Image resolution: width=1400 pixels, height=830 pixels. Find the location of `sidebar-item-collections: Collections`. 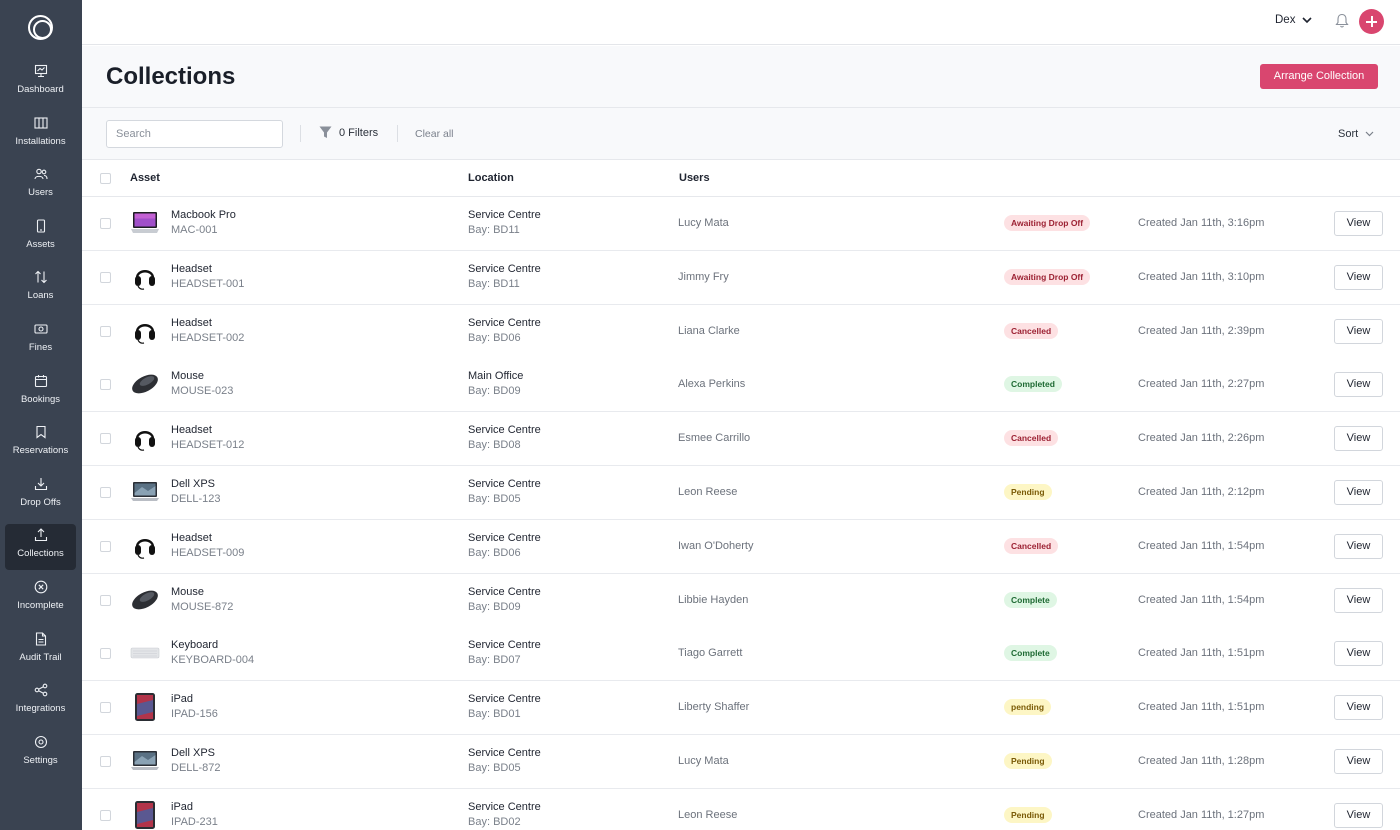

sidebar-item-collections: Collections is located at coordinates (40, 547).